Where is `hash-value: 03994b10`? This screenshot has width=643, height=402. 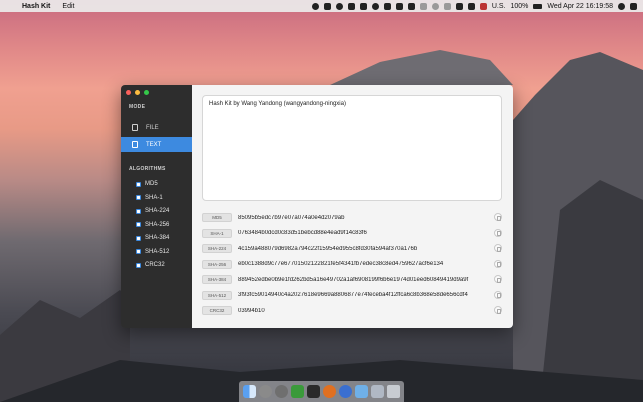 hash-value: 03994b10 is located at coordinates (364, 311).